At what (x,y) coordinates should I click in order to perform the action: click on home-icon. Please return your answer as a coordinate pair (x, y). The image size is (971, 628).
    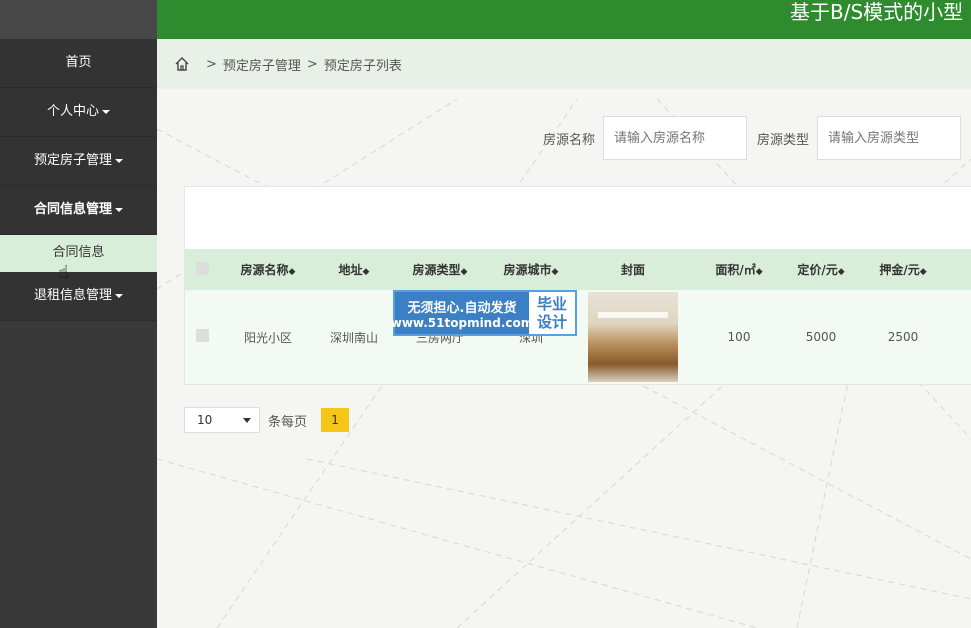
    Looking at the image, I should click on (182, 64).